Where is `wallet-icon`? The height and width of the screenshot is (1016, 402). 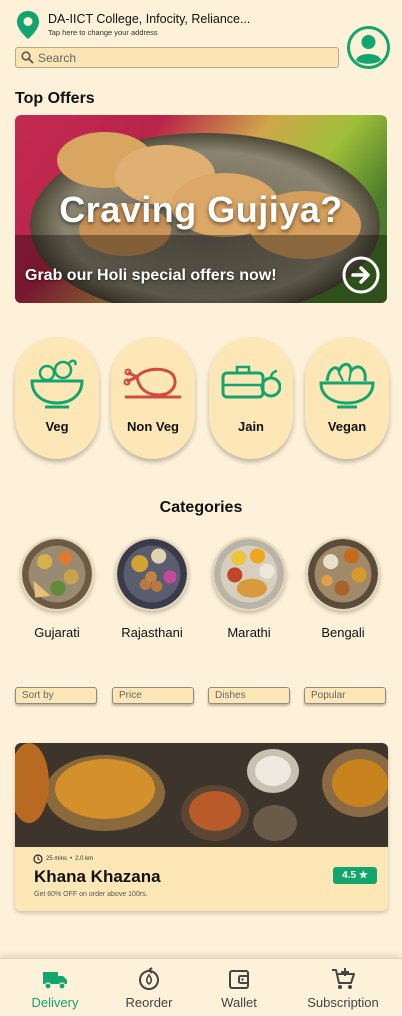
wallet-icon is located at coordinates (239, 979).